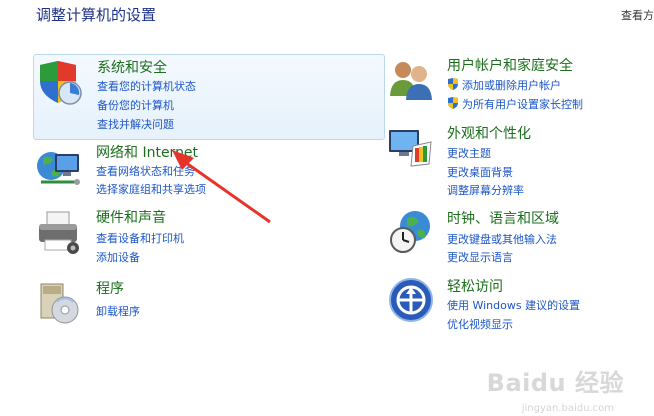  I want to click on category-title: 硬件和声音, so click(131, 217).